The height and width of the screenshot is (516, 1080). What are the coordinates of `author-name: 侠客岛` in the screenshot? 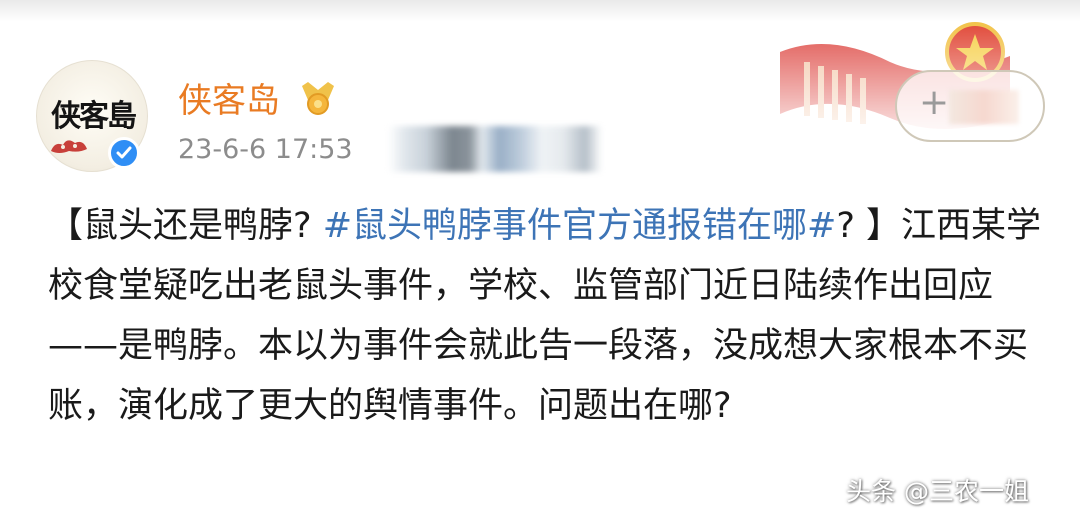 It's located at (229, 97).